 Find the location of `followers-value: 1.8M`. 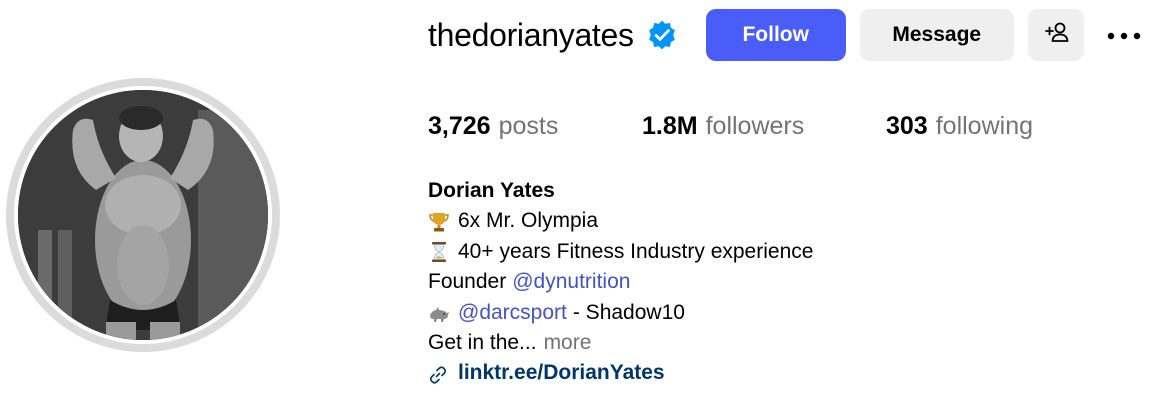

followers-value: 1.8M is located at coordinates (670, 125).